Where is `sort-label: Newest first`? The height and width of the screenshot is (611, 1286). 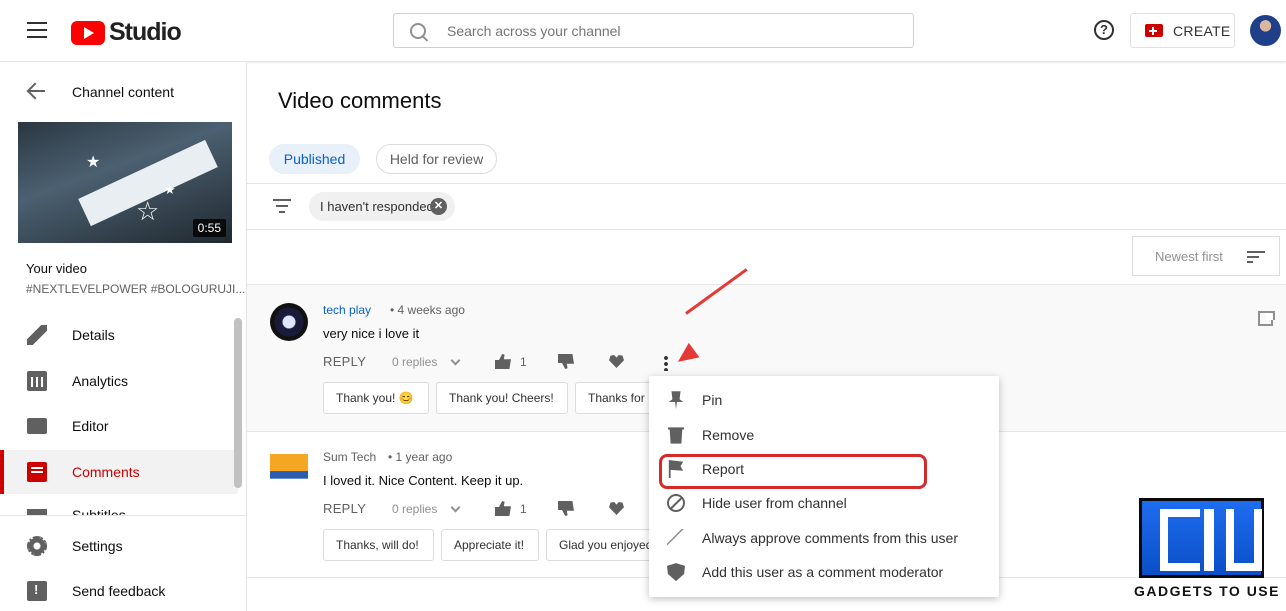 sort-label: Newest first is located at coordinates (1189, 256).